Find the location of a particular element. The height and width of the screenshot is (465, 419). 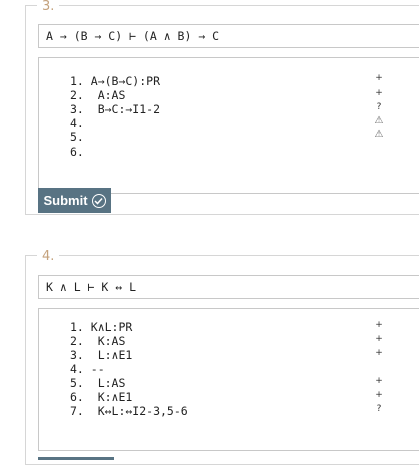

proof-line: 7. K↔L:↔I2-3,5-6 is located at coordinates (129, 411).